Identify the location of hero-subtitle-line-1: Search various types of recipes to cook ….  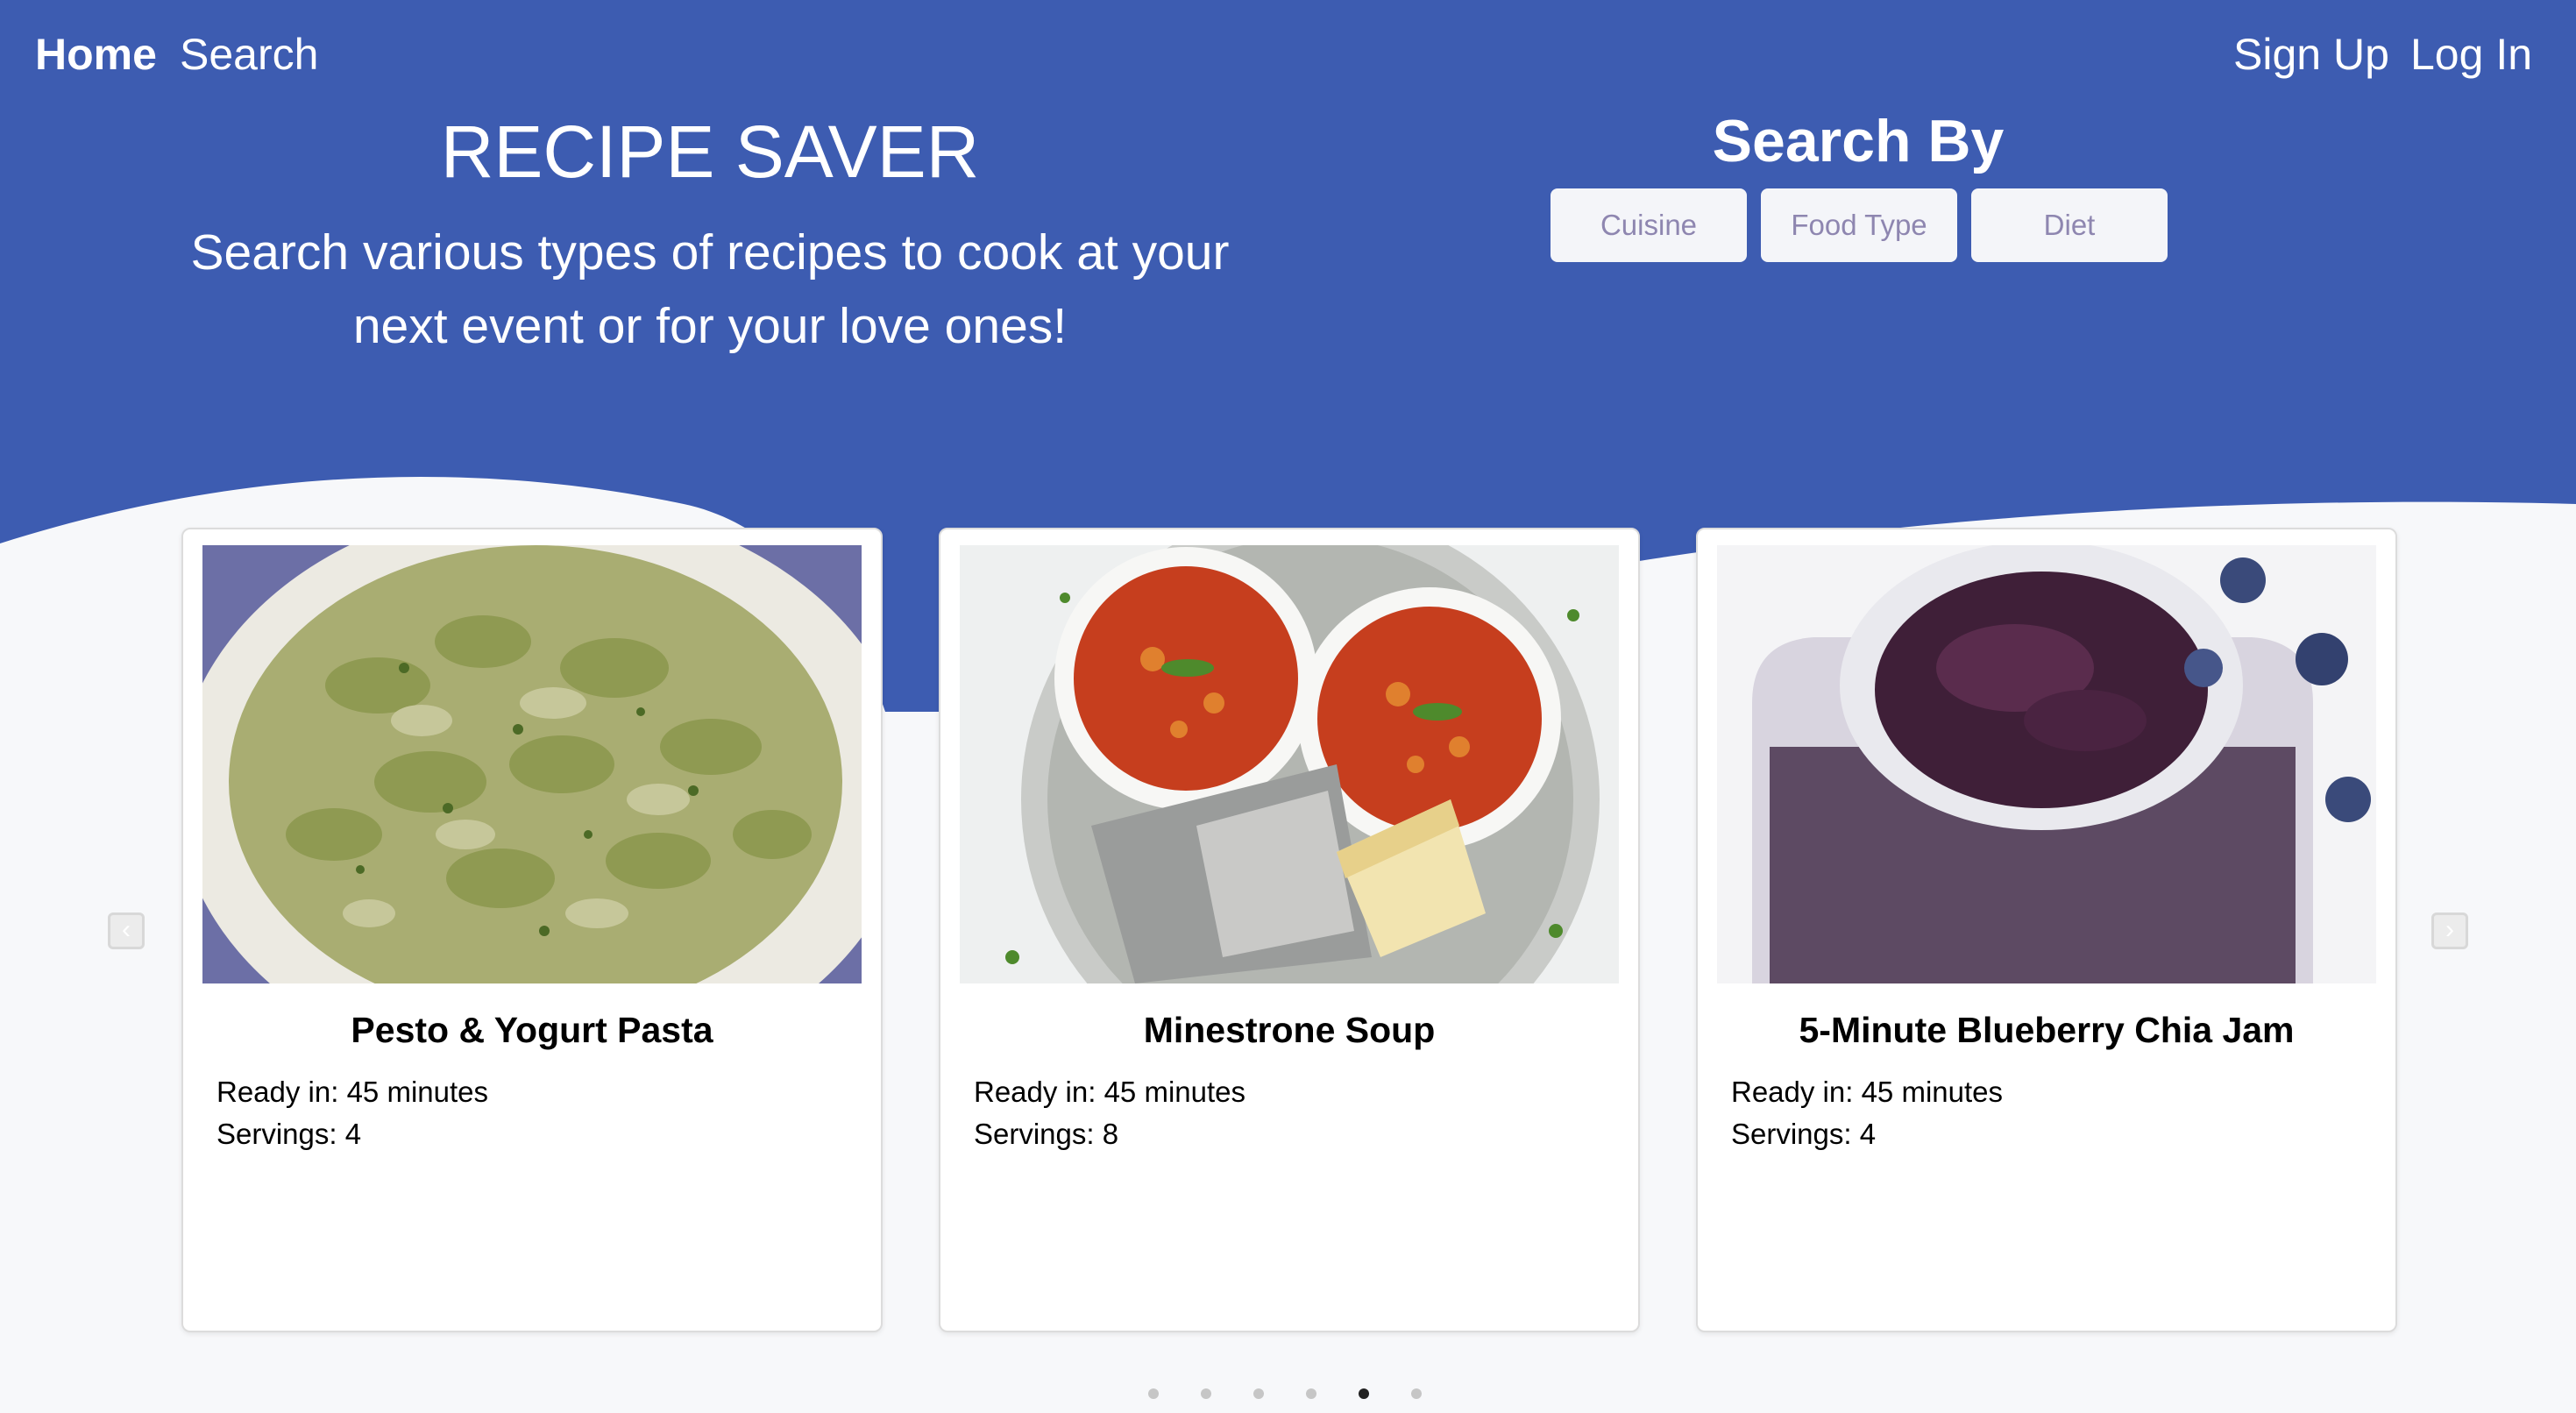
(710, 252).